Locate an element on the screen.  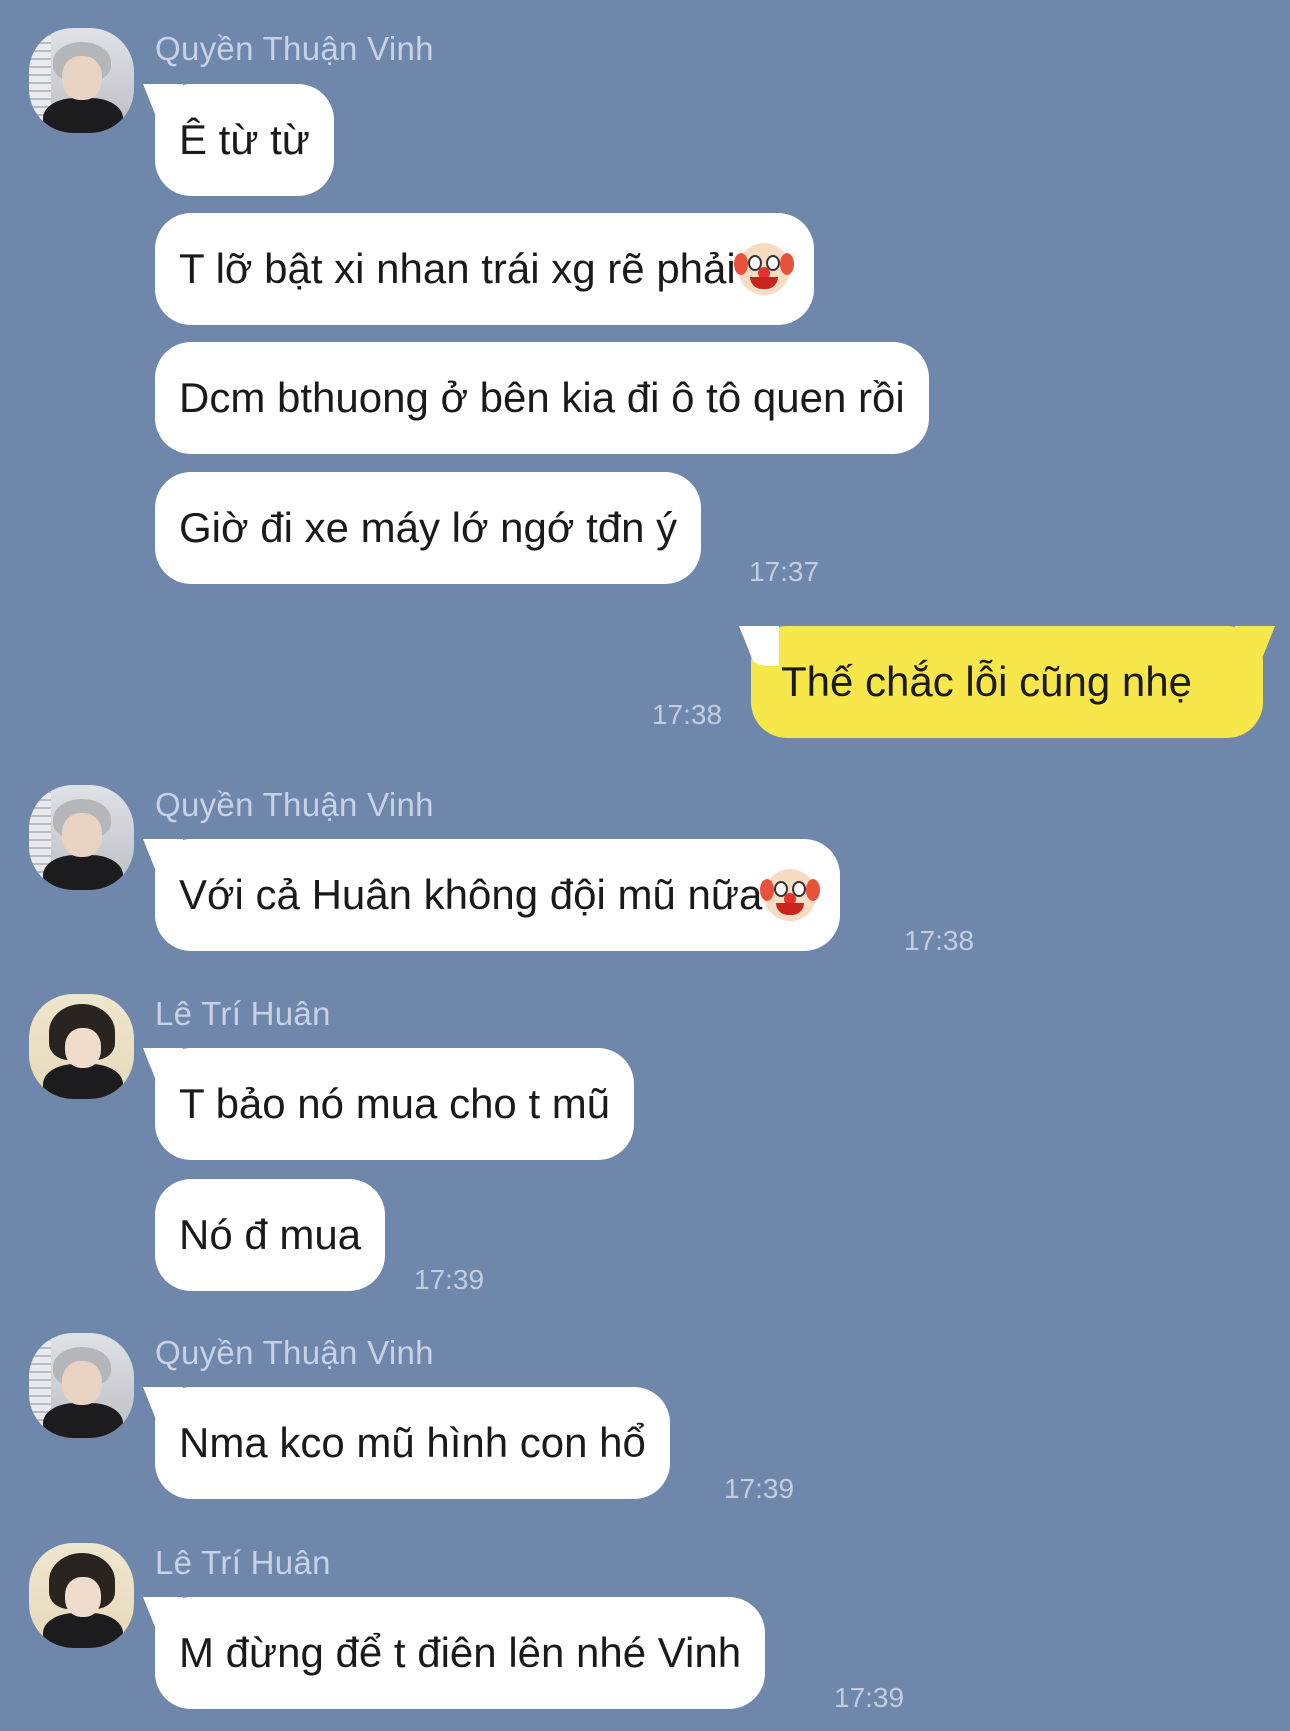
message-text: Giờ đi xe máy lớ ngớ tđn ý is located at coordinates (428, 527).